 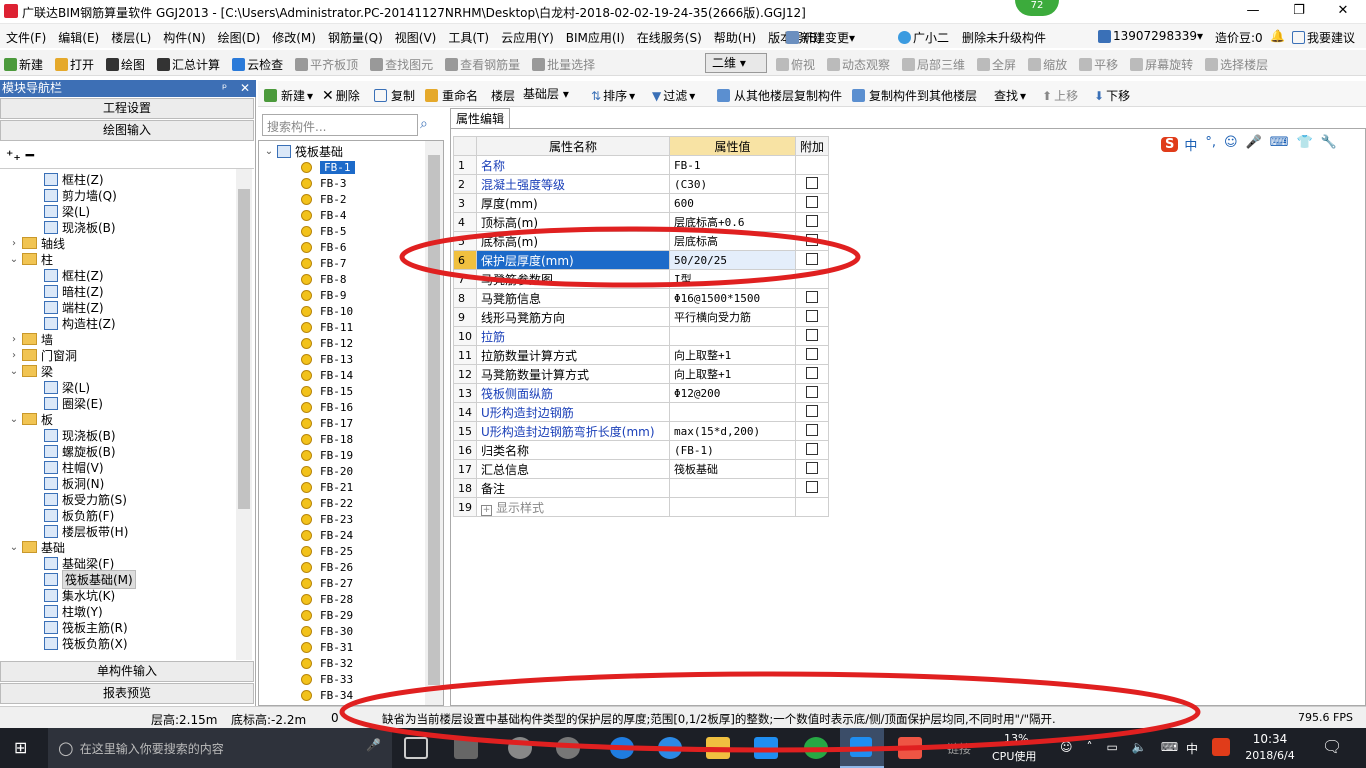 What do you see at coordinates (641, 298) in the screenshot?
I see `property-row: 8 马凳筋信息 Φ16@1500*1500` at bounding box center [641, 298].